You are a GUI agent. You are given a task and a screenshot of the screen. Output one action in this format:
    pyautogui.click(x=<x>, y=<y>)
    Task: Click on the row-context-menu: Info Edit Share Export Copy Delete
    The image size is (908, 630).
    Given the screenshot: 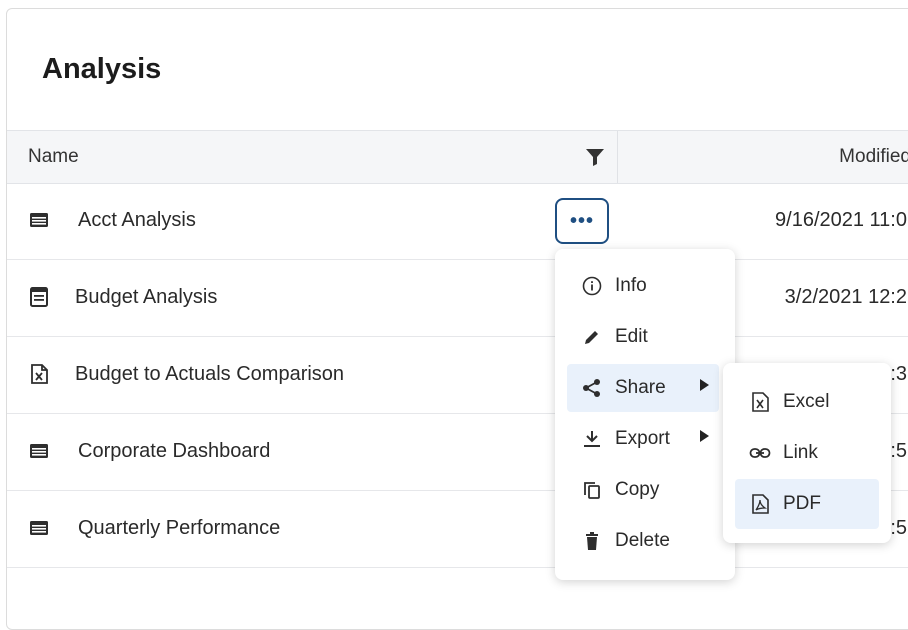 What is the action you would take?
    pyautogui.click(x=645, y=414)
    